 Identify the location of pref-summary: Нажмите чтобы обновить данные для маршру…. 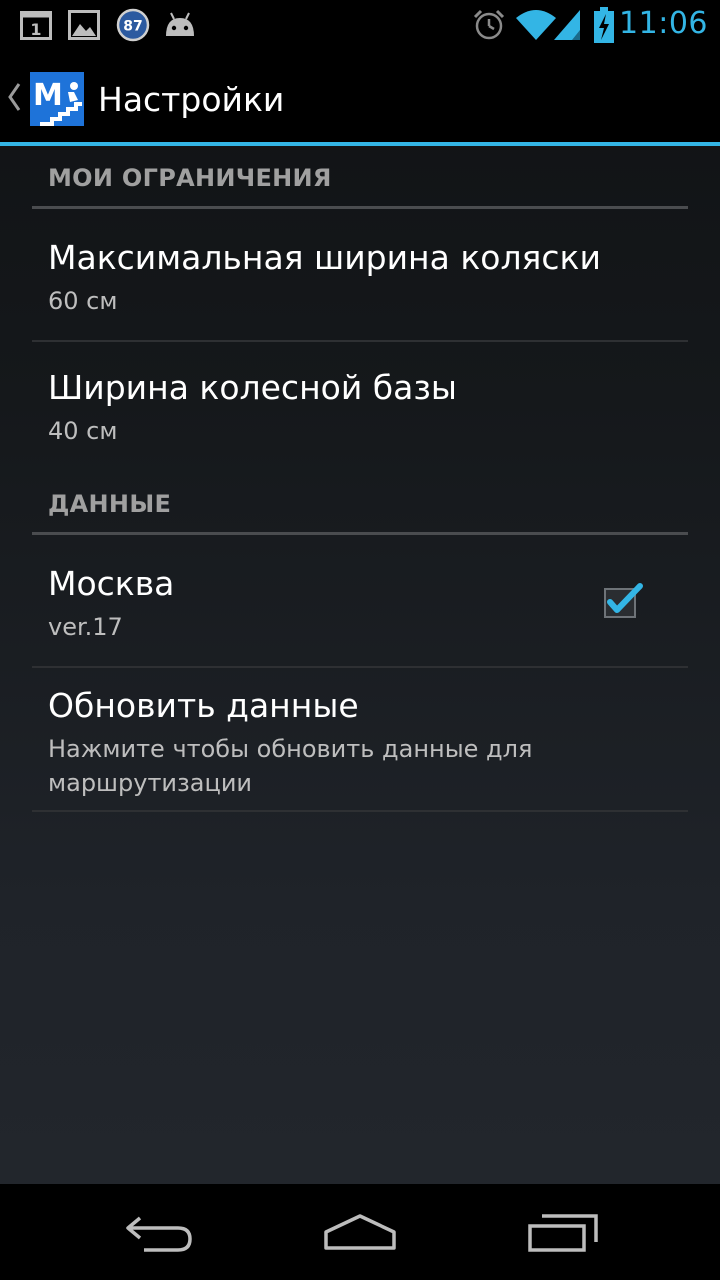
(290, 766).